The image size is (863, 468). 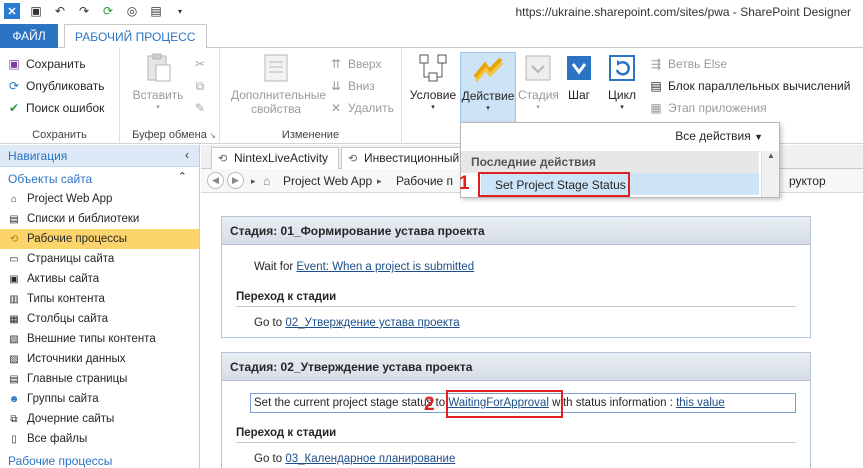 I want to click on stage-title: Стадия: 01_Формирование устава проекта, so click(x=516, y=231).